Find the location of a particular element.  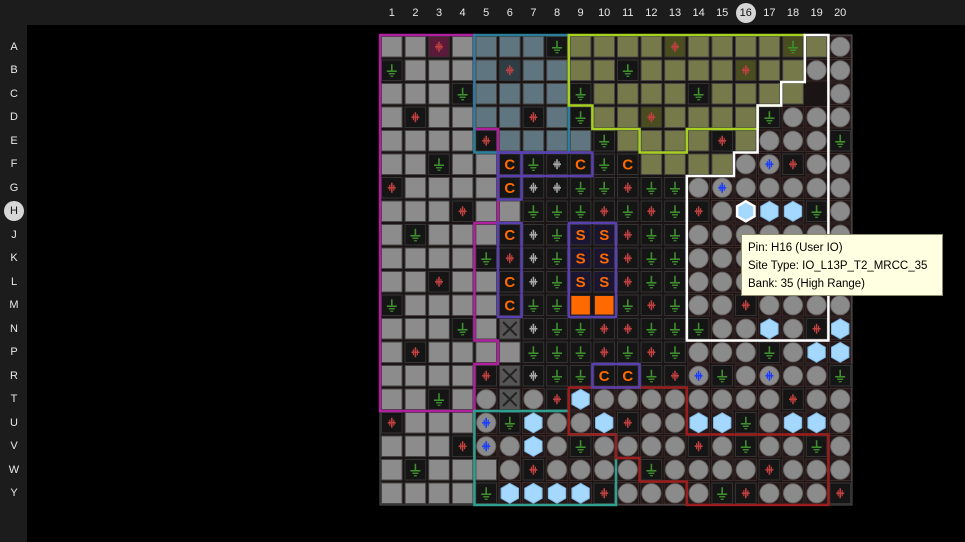

pin-J4 is located at coordinates (462, 235).